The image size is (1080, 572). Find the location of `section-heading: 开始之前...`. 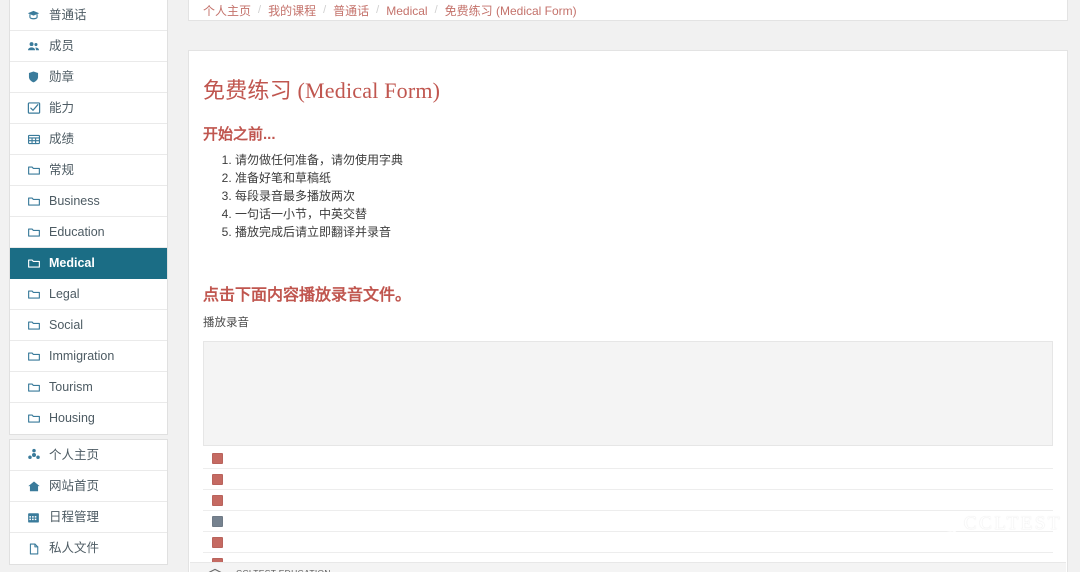

section-heading: 开始之前... is located at coordinates (239, 134).